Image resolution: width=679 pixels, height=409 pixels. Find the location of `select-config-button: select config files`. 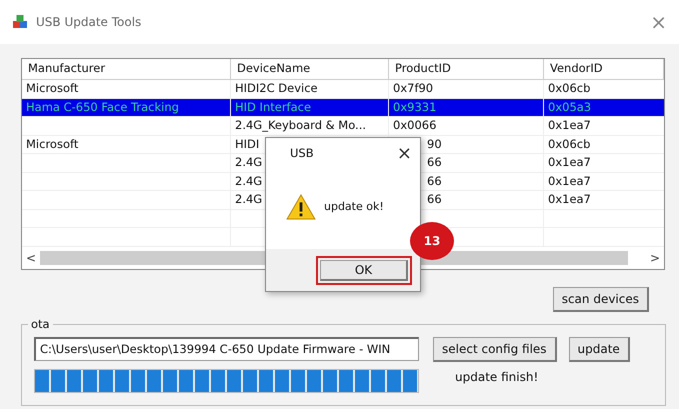

select-config-button: select config files is located at coordinates (495, 349).